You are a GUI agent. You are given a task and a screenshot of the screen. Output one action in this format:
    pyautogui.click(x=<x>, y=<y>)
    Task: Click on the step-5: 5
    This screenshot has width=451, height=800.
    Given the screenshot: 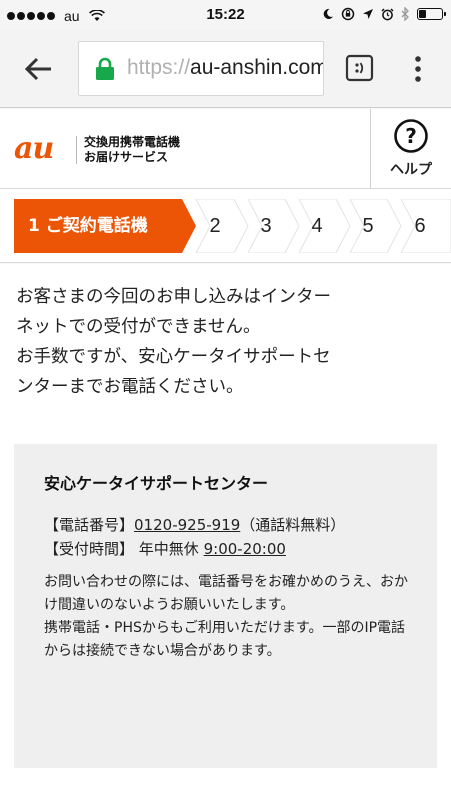 What is the action you would take?
    pyautogui.click(x=368, y=226)
    